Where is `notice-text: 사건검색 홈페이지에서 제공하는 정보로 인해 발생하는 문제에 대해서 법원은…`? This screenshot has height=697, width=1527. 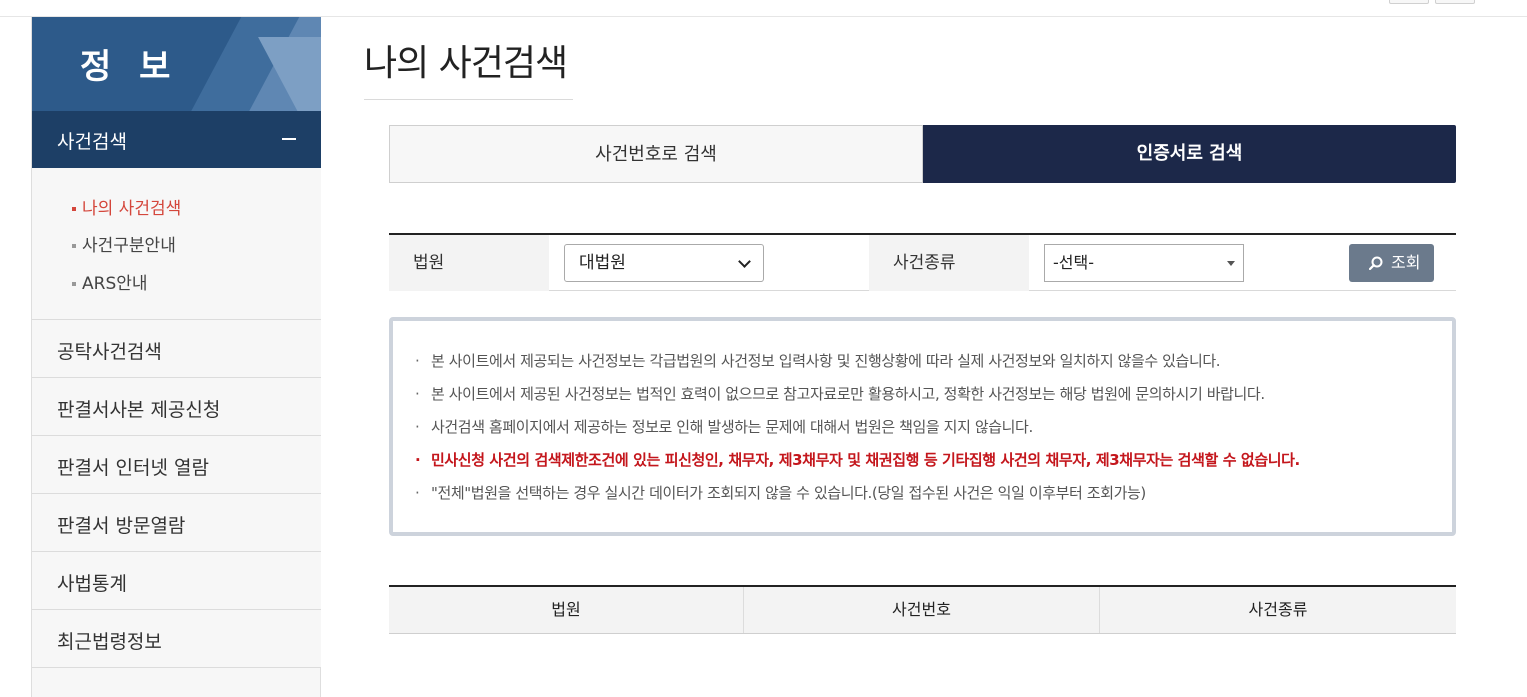
notice-text: 사건검색 홈페이지에서 제공하는 정보로 인해 발생하는 문제에 대해서 법원은… is located at coordinates (732, 427).